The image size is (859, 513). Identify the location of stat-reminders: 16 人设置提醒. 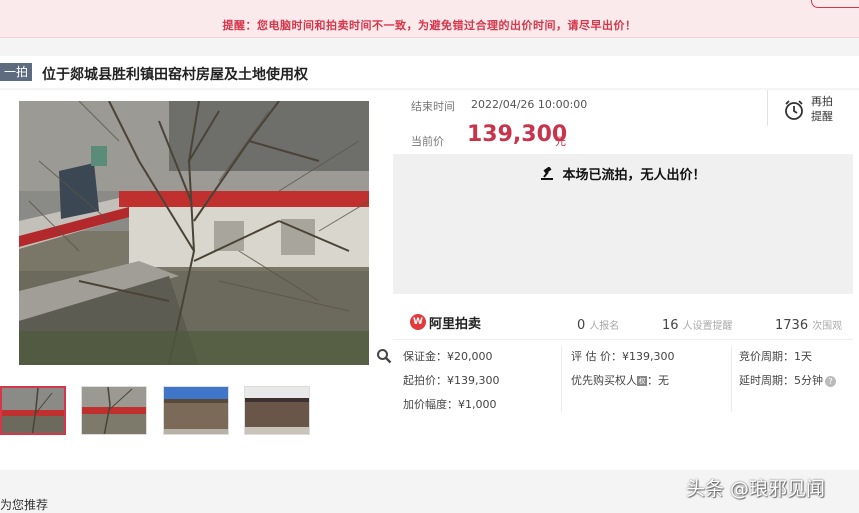
(697, 323).